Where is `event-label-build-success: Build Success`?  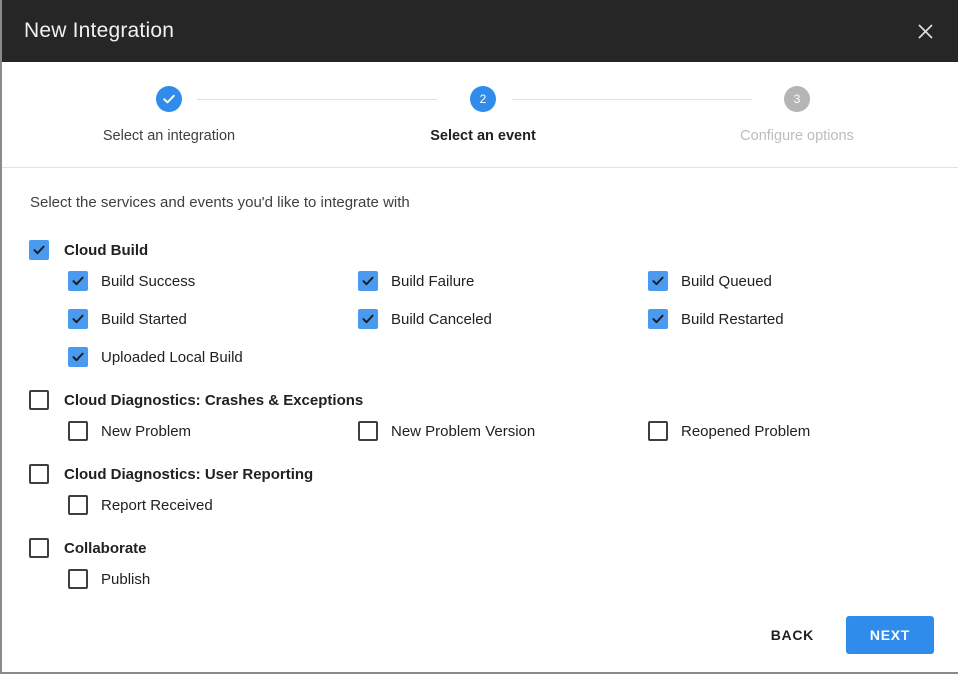
event-label-build-success: Build Success is located at coordinates (148, 281).